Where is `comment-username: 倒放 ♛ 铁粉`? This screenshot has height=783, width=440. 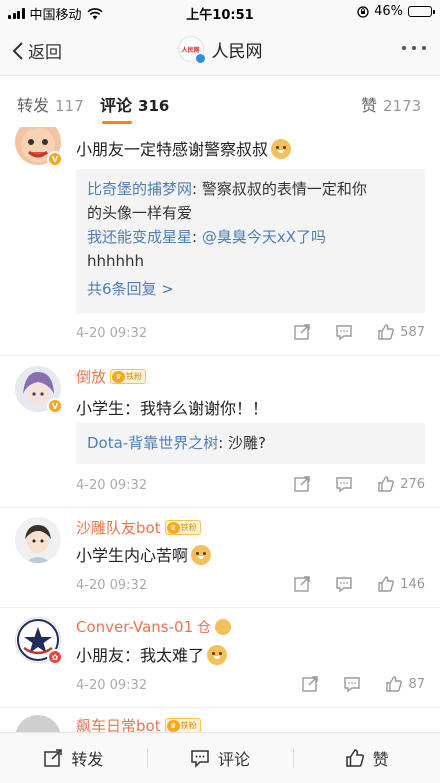 comment-username: 倒放 ♛ 铁粉 is located at coordinates (111, 376).